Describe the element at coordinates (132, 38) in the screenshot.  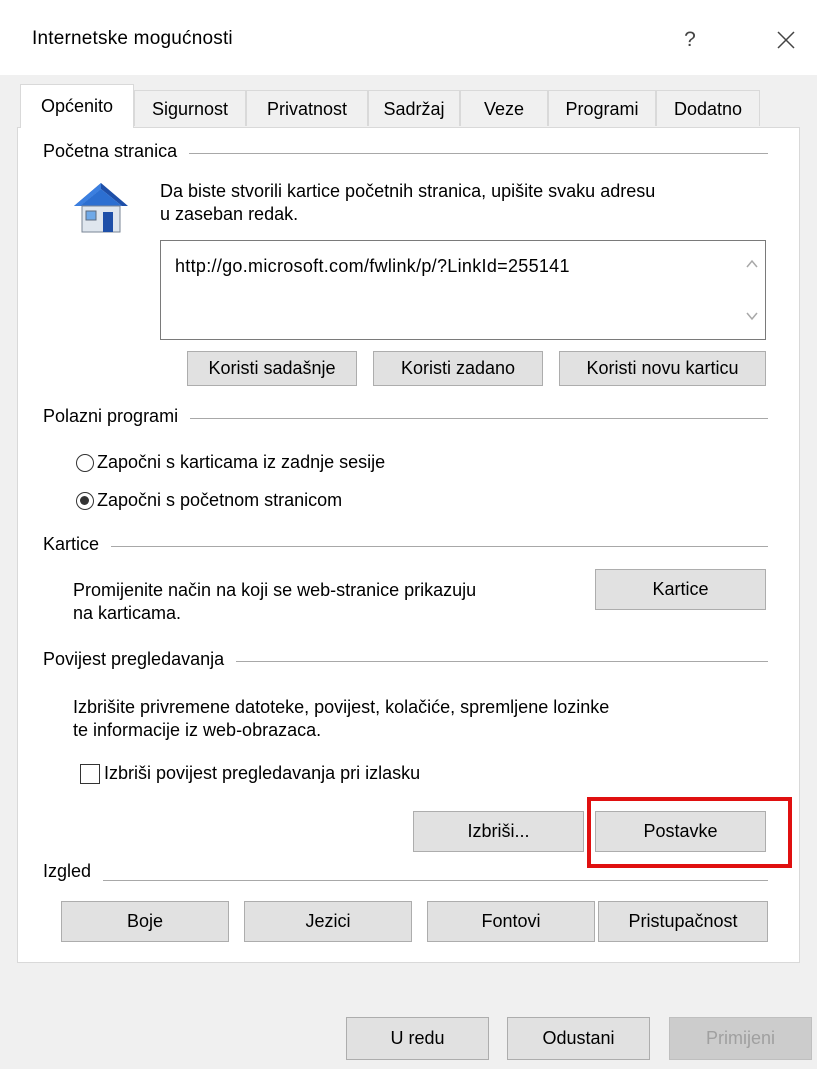
I see `window-title: Internetske mogućnosti` at that location.